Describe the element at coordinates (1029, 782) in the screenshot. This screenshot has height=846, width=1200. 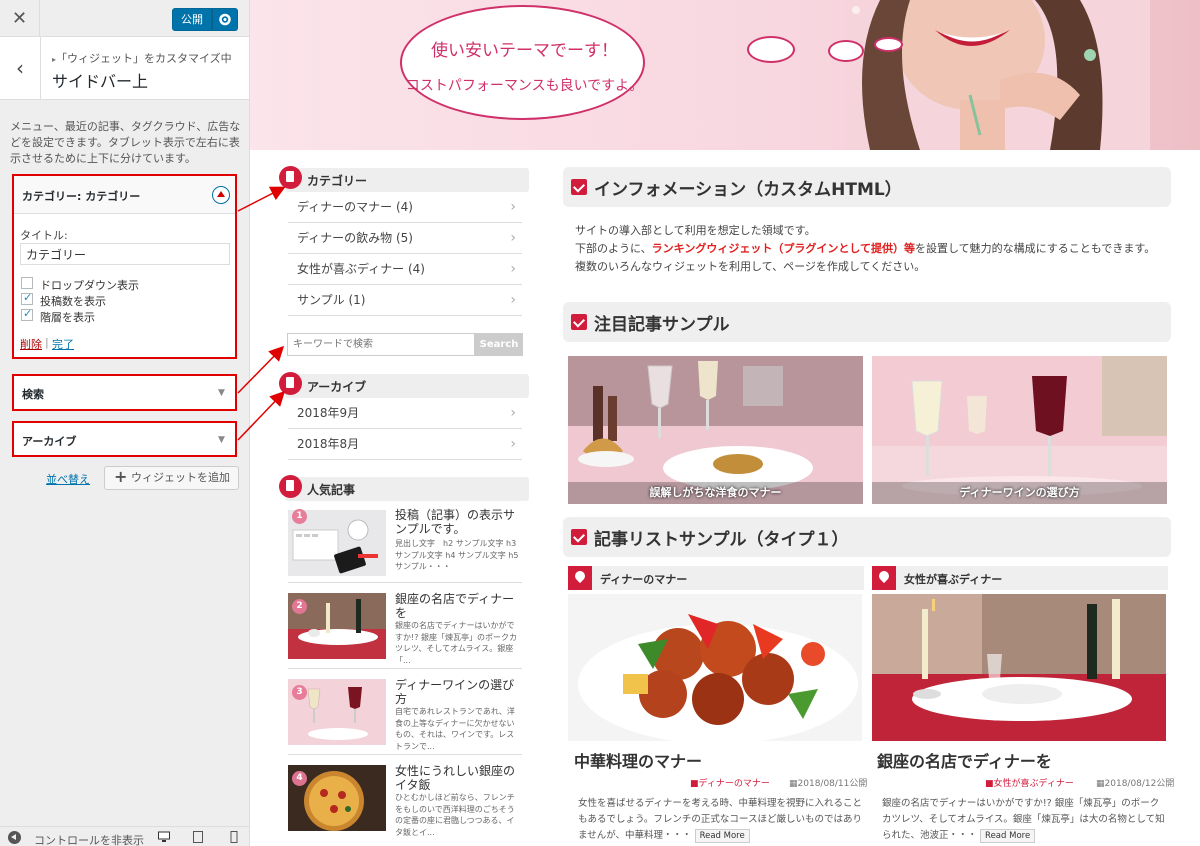
I see `post-category-meta: ■女性が喜ぶディナー` at that location.